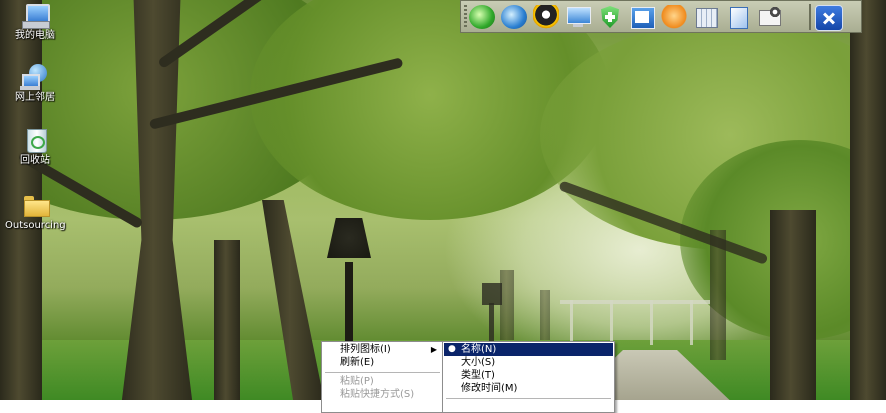 This screenshot has width=886, height=413. Describe the element at coordinates (528, 362) in the screenshot. I see `submenu-item-size: 大小(S)` at that location.